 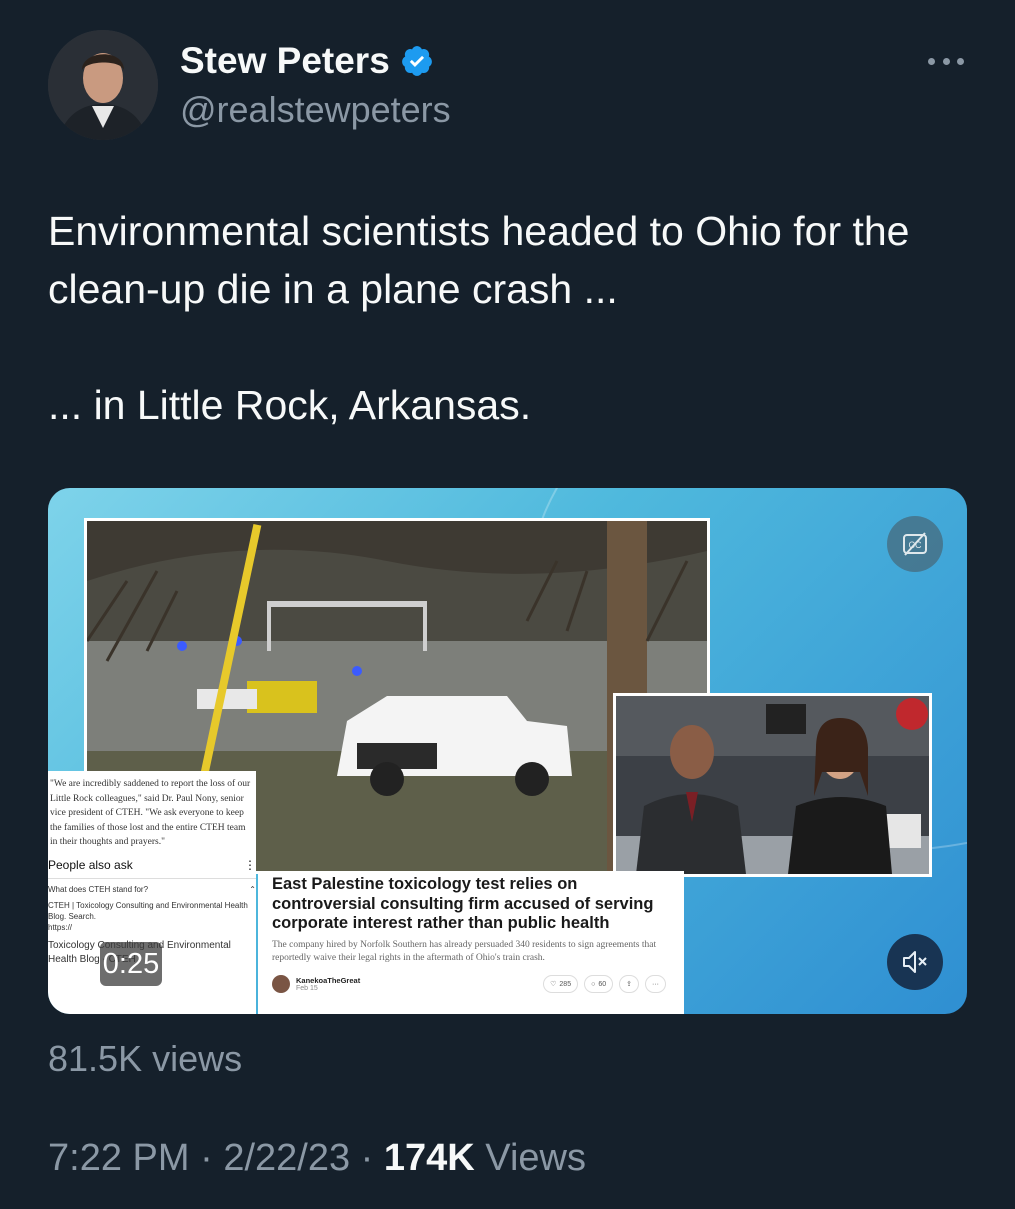 What do you see at coordinates (103, 85) in the screenshot?
I see `avatar` at bounding box center [103, 85].